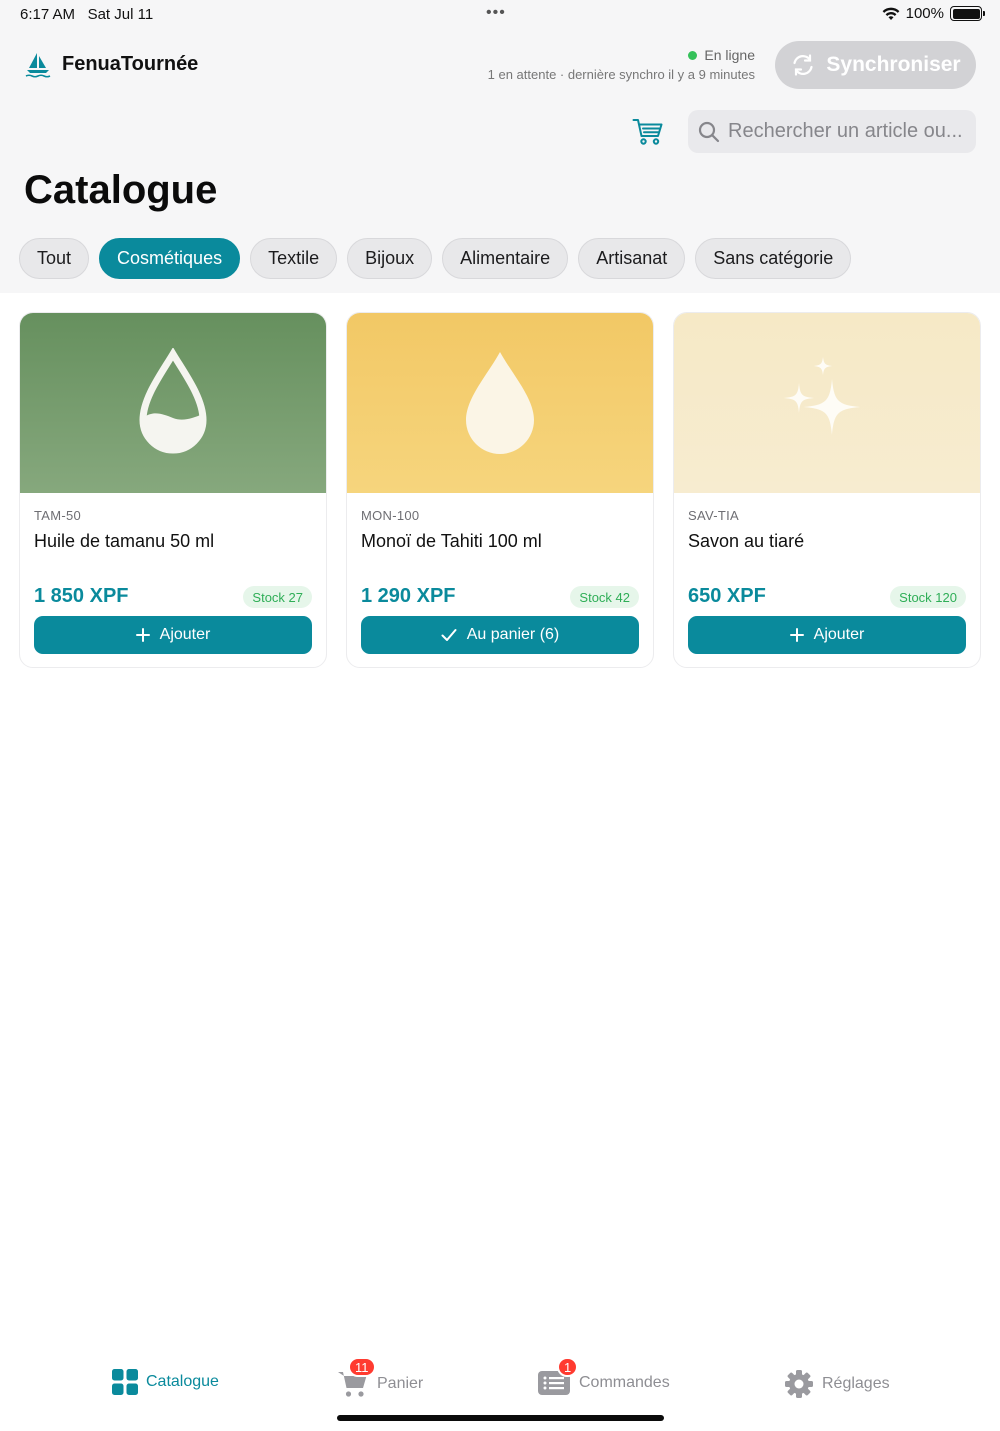 The width and height of the screenshot is (1000, 1431). Describe the element at coordinates (799, 1384) in the screenshot. I see `gear-icon` at that location.